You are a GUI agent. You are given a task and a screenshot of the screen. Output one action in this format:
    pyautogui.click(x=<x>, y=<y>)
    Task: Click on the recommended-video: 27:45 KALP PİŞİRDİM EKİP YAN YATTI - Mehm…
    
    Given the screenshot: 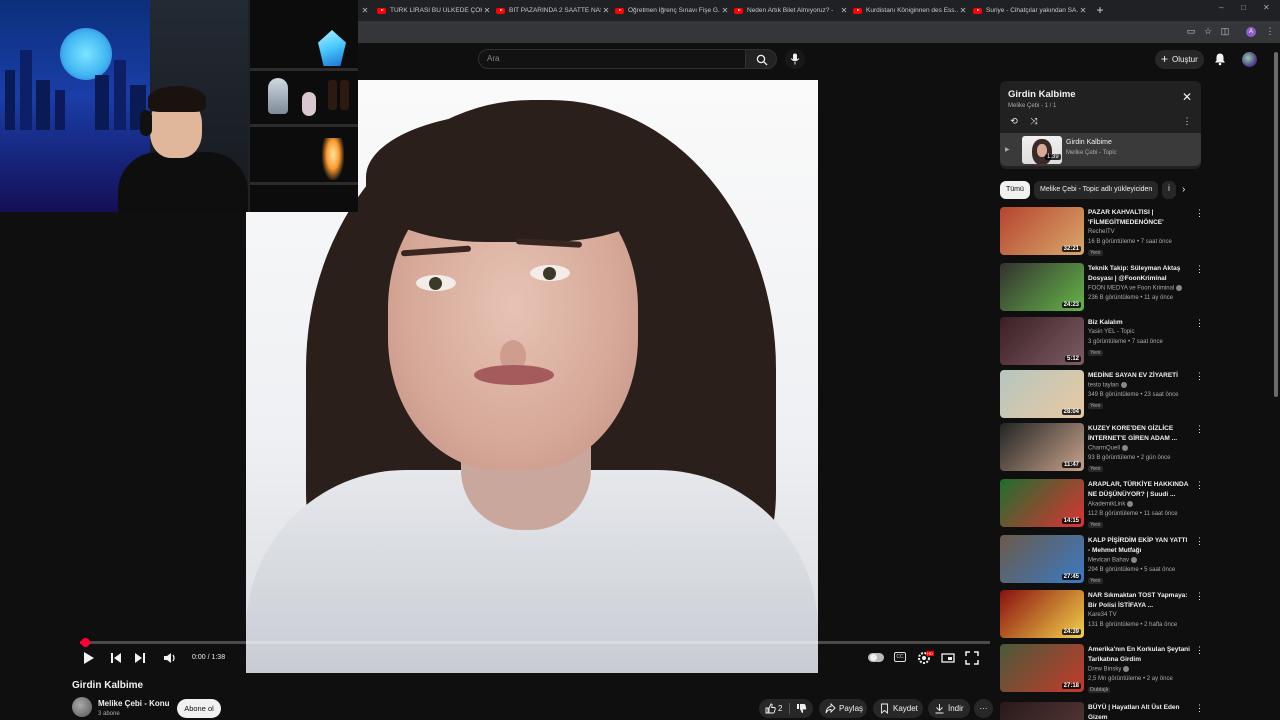 What is the action you would take?
    pyautogui.click(x=1102, y=561)
    